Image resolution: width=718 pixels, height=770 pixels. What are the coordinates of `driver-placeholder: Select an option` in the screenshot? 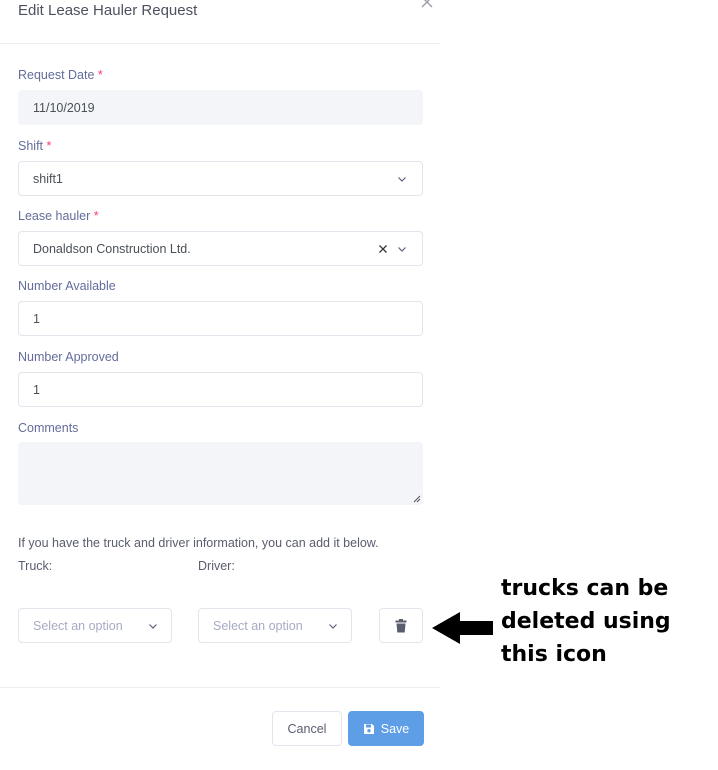 It's located at (258, 625).